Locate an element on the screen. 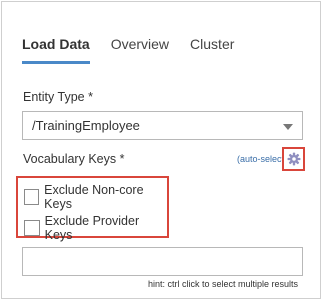 This screenshot has height=300, width=322. entity-type-select: /TrainingEmployee is located at coordinates (162, 125).